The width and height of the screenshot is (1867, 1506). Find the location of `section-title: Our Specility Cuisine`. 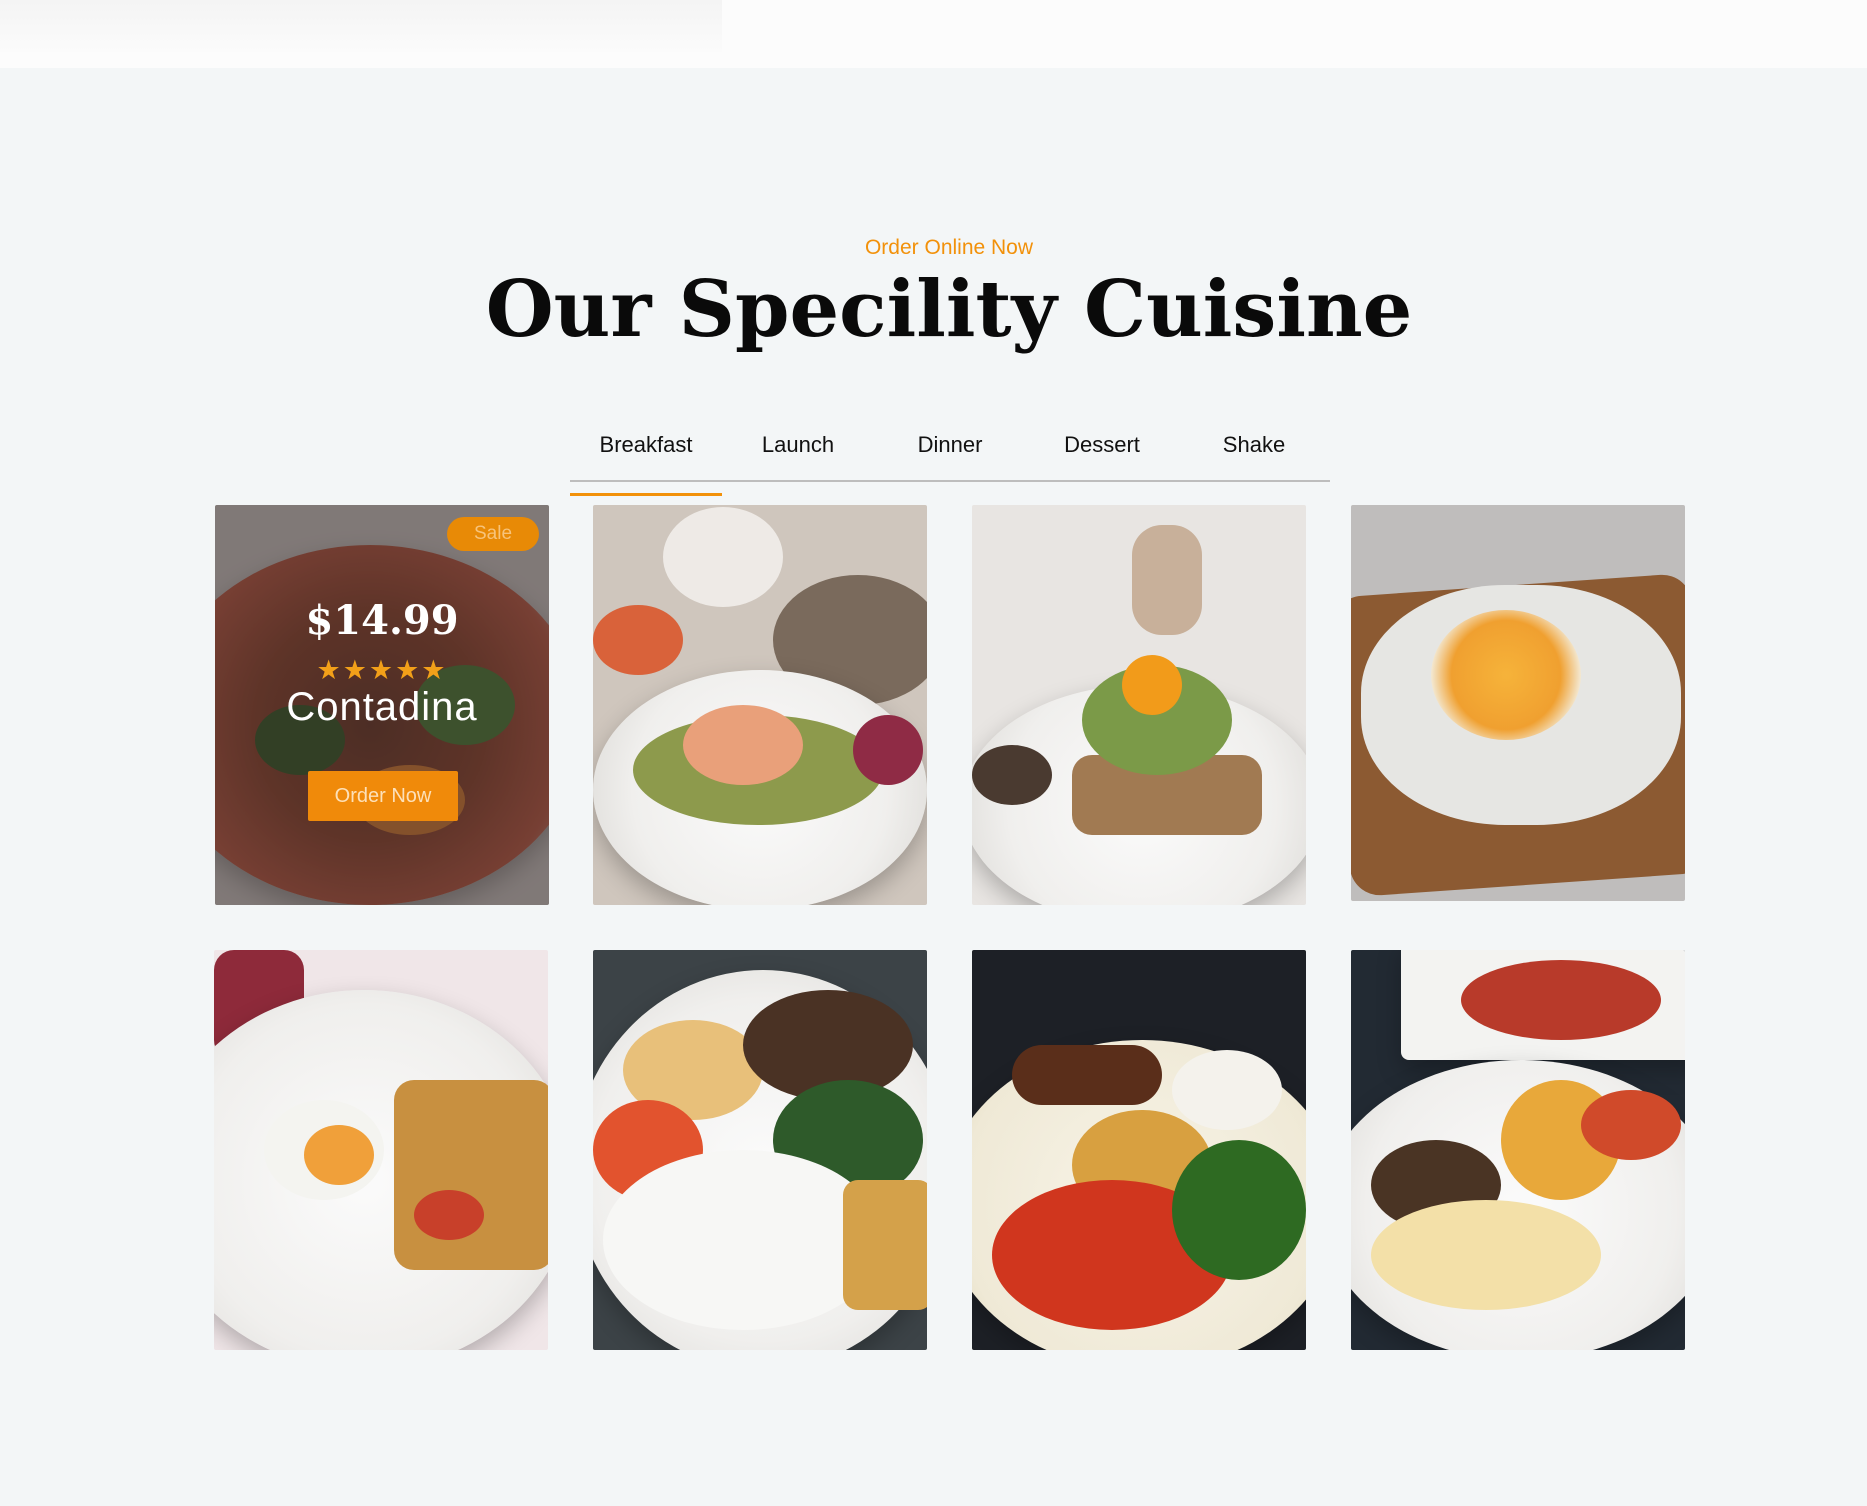

section-title: Our Specility Cuisine is located at coordinates (949, 309).